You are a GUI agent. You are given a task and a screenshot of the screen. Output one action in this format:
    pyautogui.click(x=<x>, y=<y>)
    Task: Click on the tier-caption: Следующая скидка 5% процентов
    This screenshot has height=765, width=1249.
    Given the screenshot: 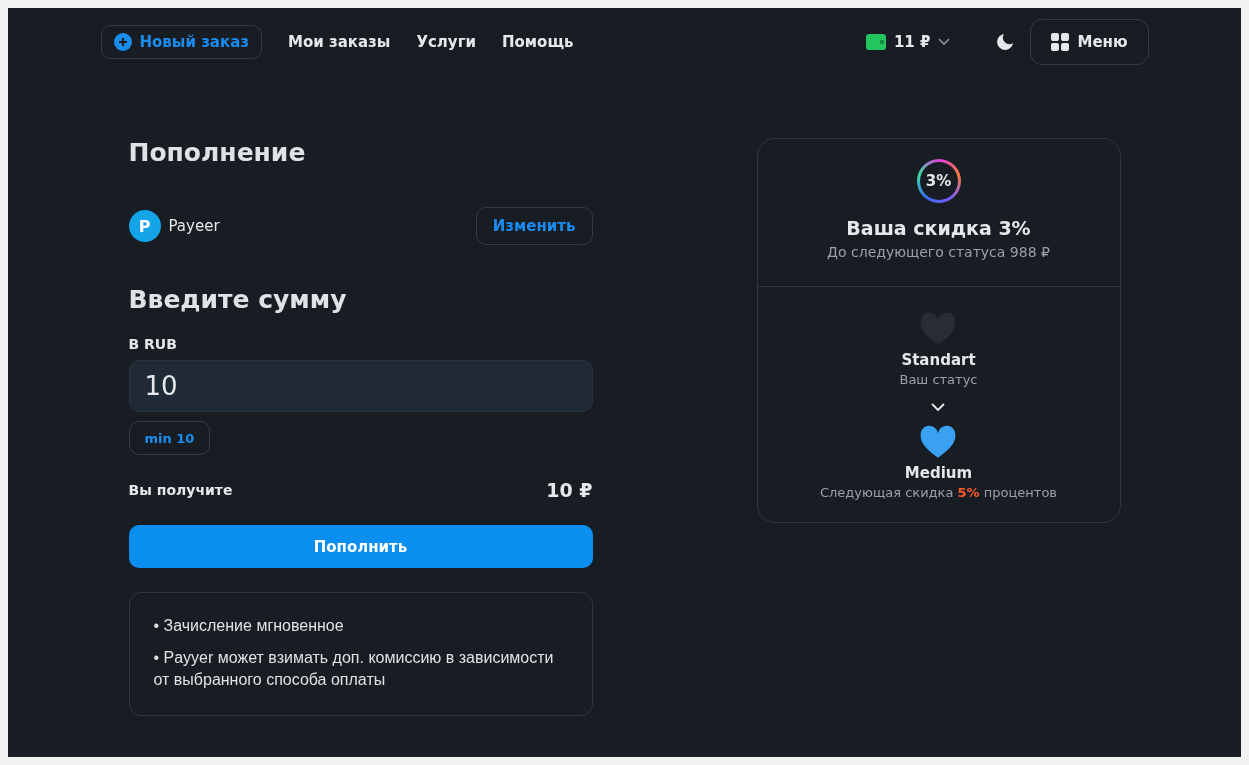 What is the action you would take?
    pyautogui.click(x=938, y=492)
    